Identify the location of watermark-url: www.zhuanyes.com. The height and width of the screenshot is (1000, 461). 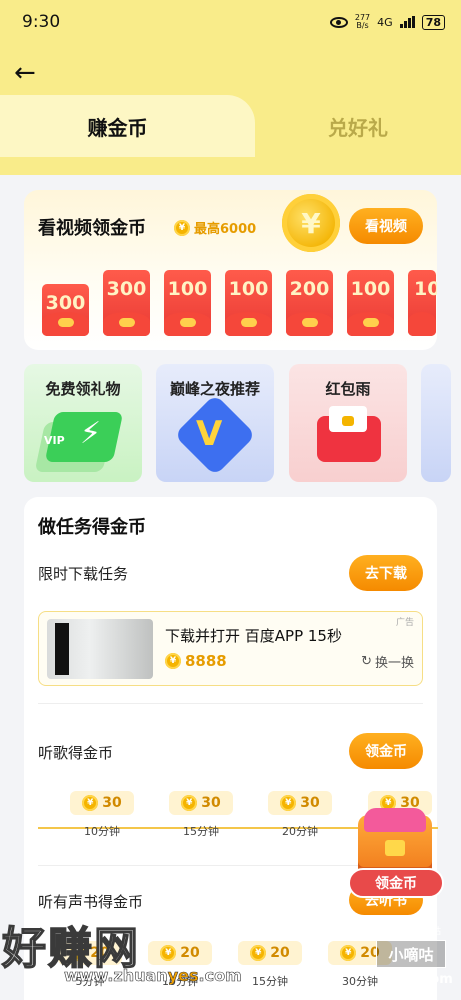
(153, 976).